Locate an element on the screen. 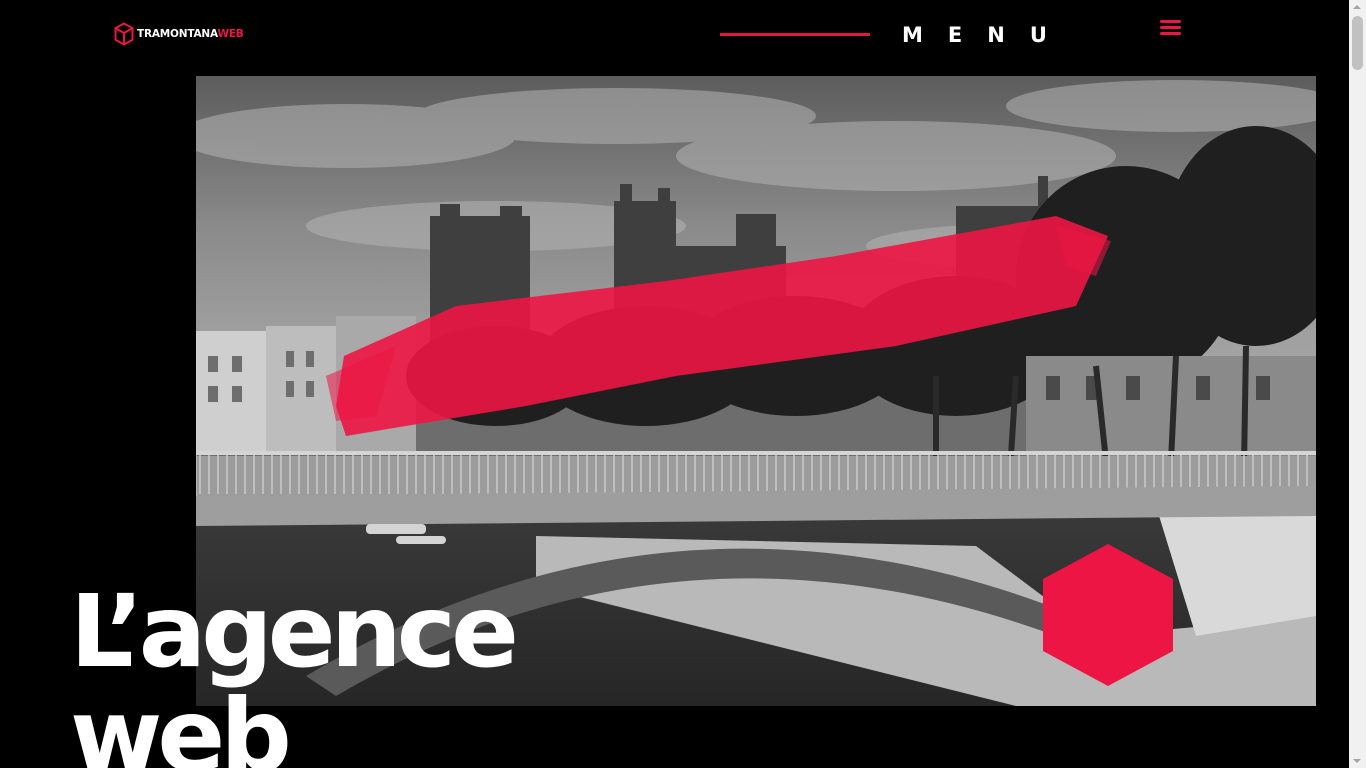 The width and height of the screenshot is (1366, 768). scroll-down-arrow-icon is located at coordinates (1357, 761).